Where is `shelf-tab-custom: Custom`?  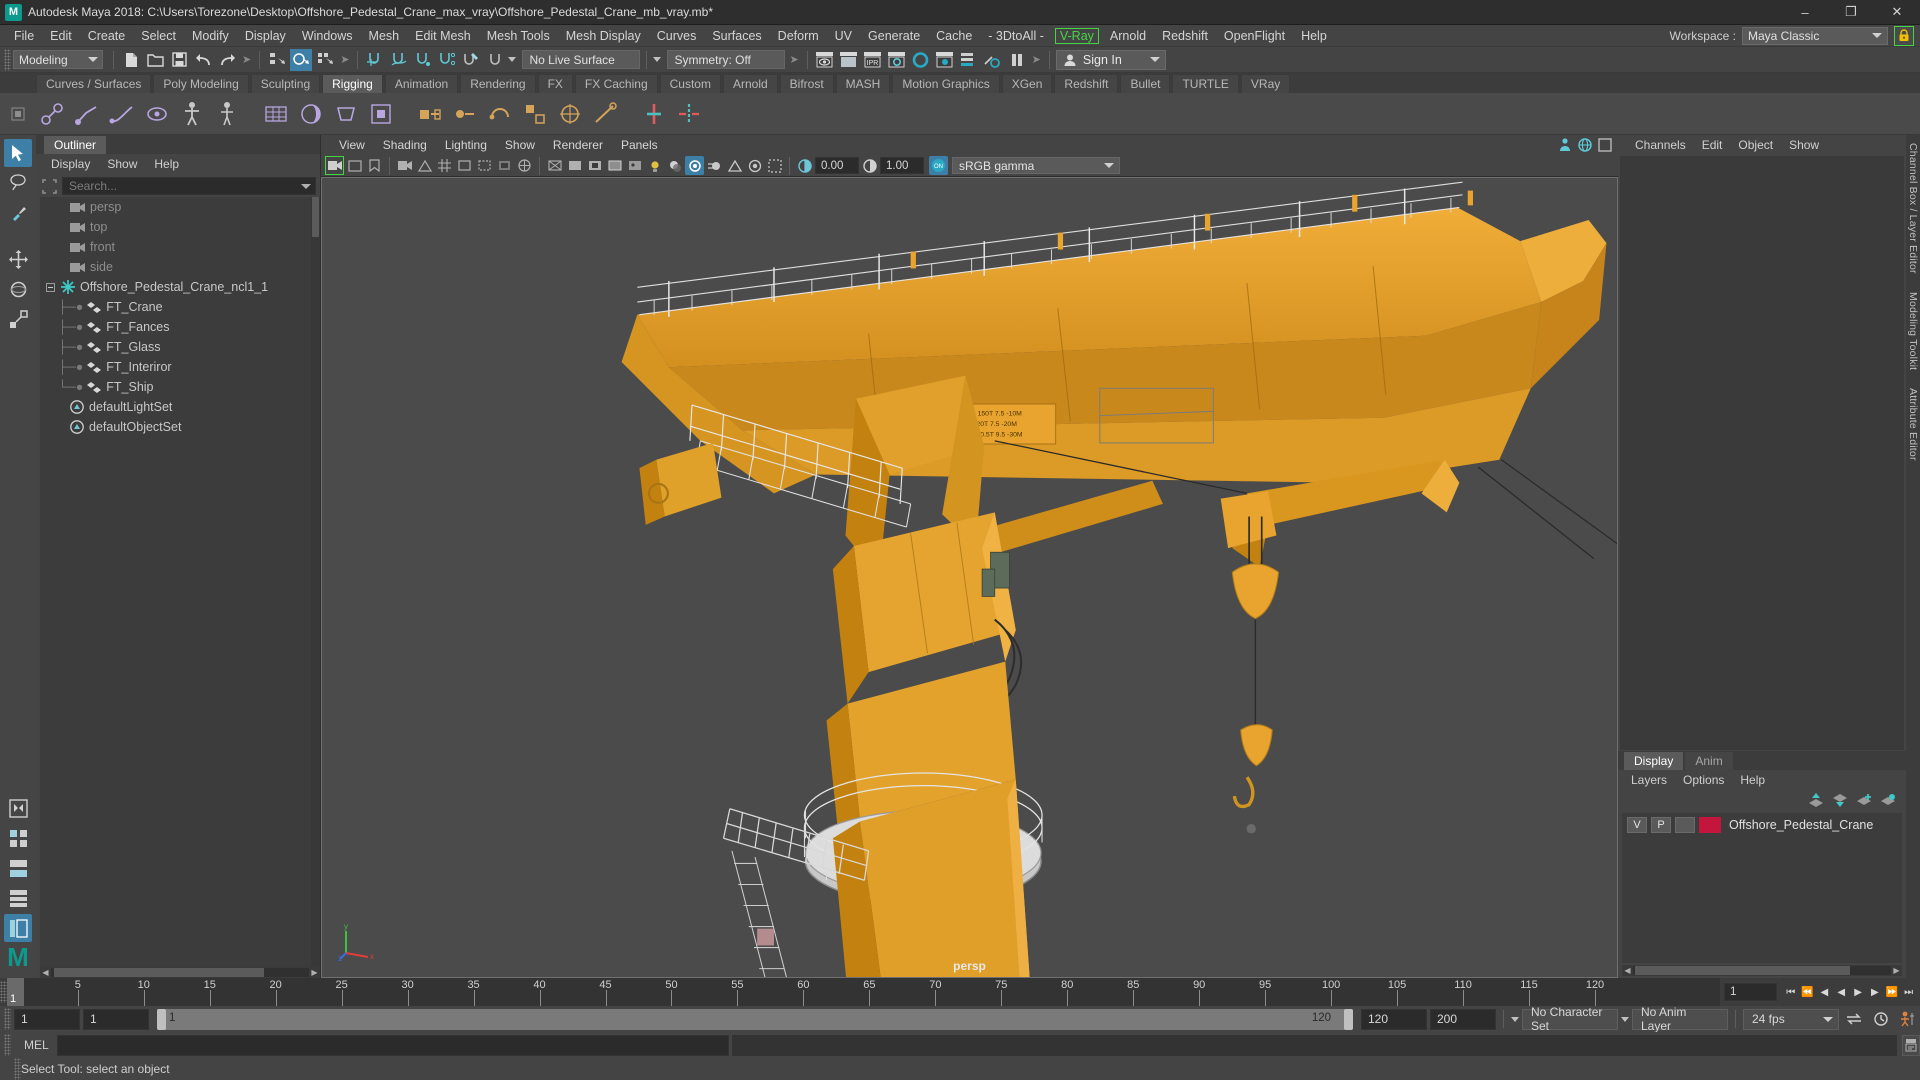
shelf-tab-custom: Custom is located at coordinates (690, 83).